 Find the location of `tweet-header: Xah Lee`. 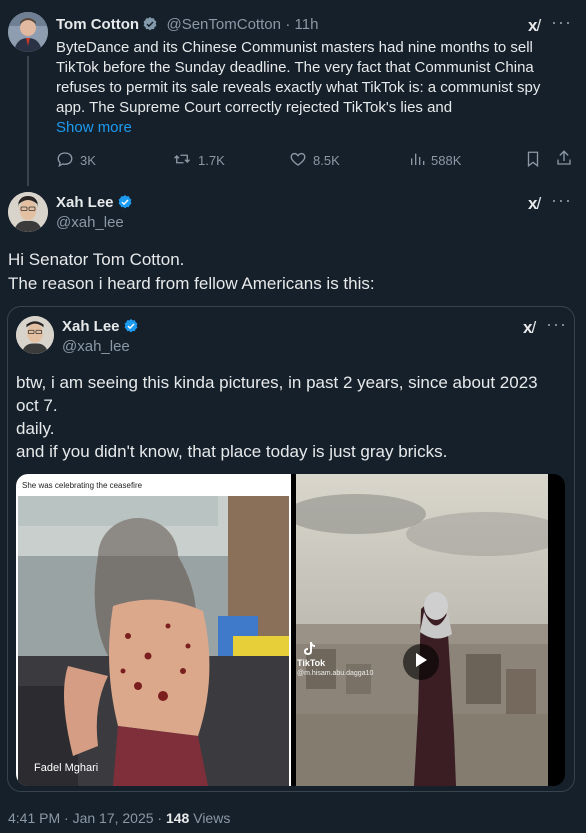

tweet-header: Xah Lee is located at coordinates (94, 204).